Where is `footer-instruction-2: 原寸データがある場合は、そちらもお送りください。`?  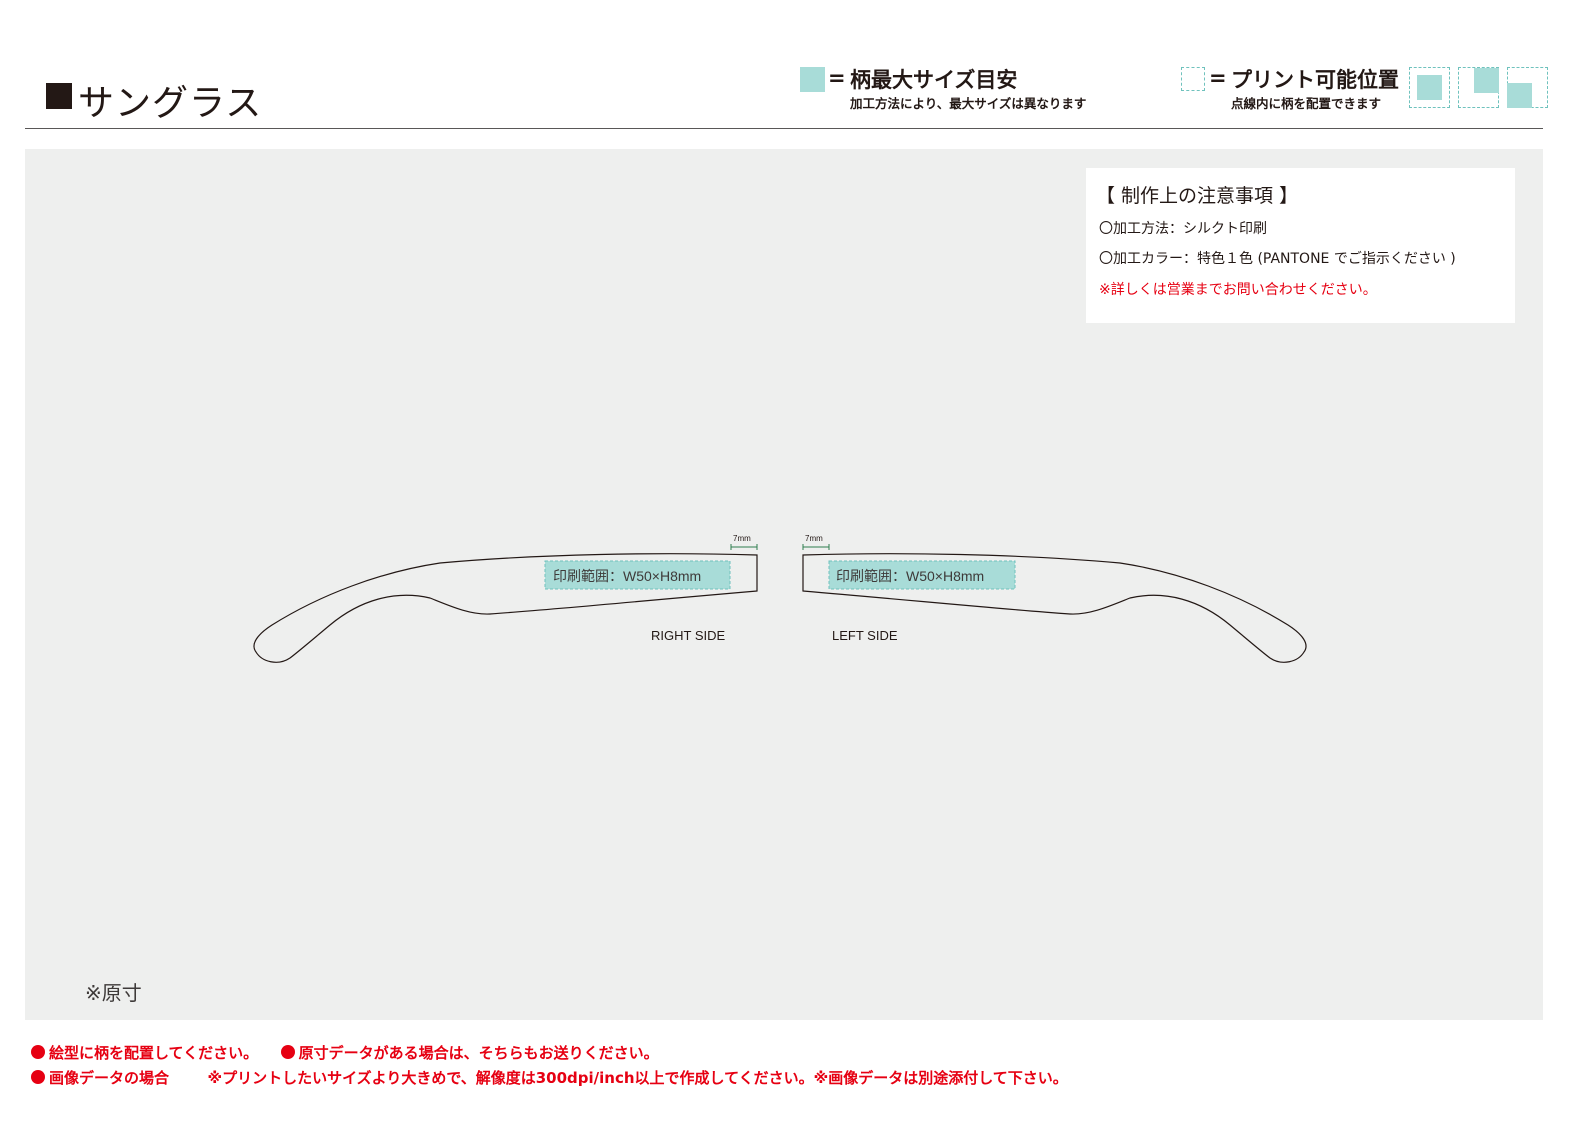 footer-instruction-2: 原寸データがある場合は、そちらもお送りください。 is located at coordinates (478, 1053).